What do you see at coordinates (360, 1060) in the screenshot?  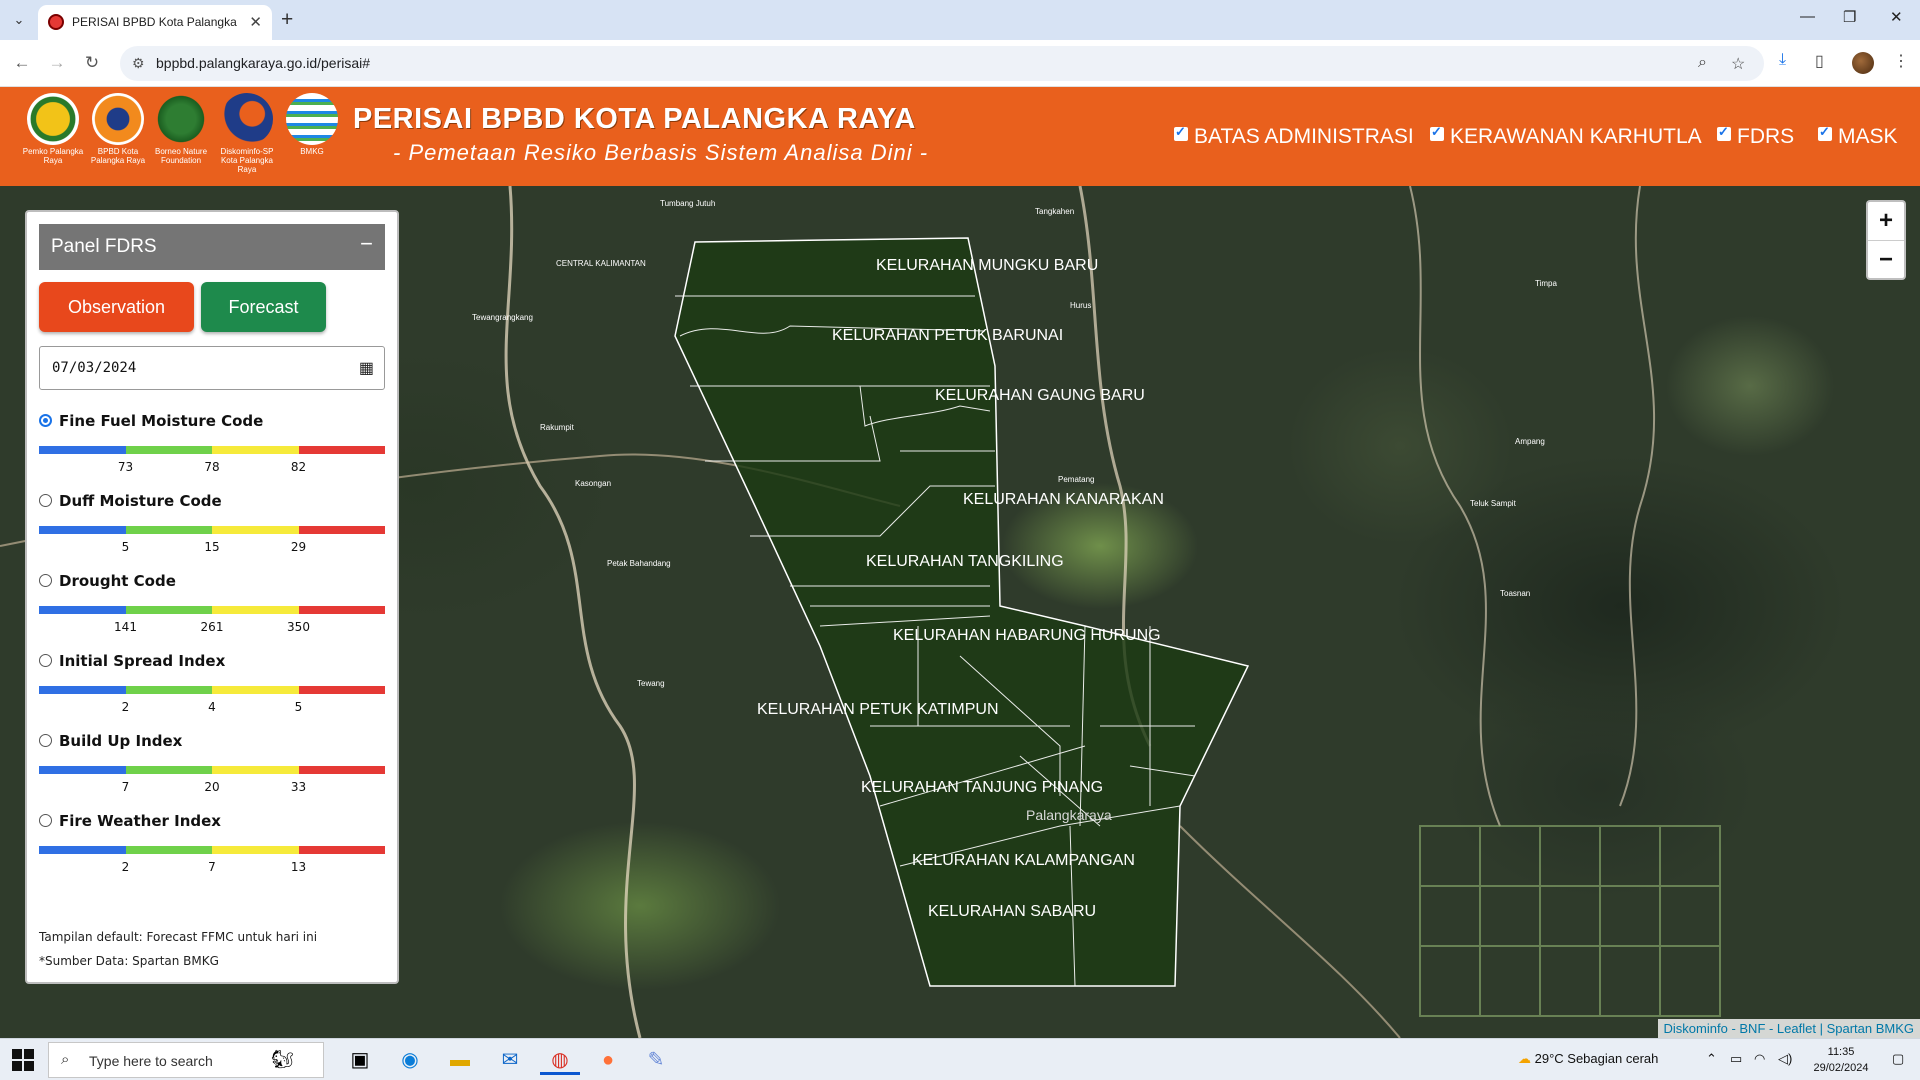 I see `task-view-icon: ▣` at bounding box center [360, 1060].